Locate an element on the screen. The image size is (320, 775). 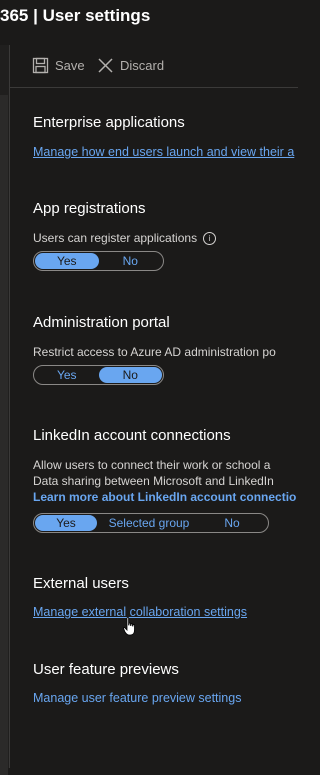
linkedin-toggle: Yes Selected group No is located at coordinates (151, 523).